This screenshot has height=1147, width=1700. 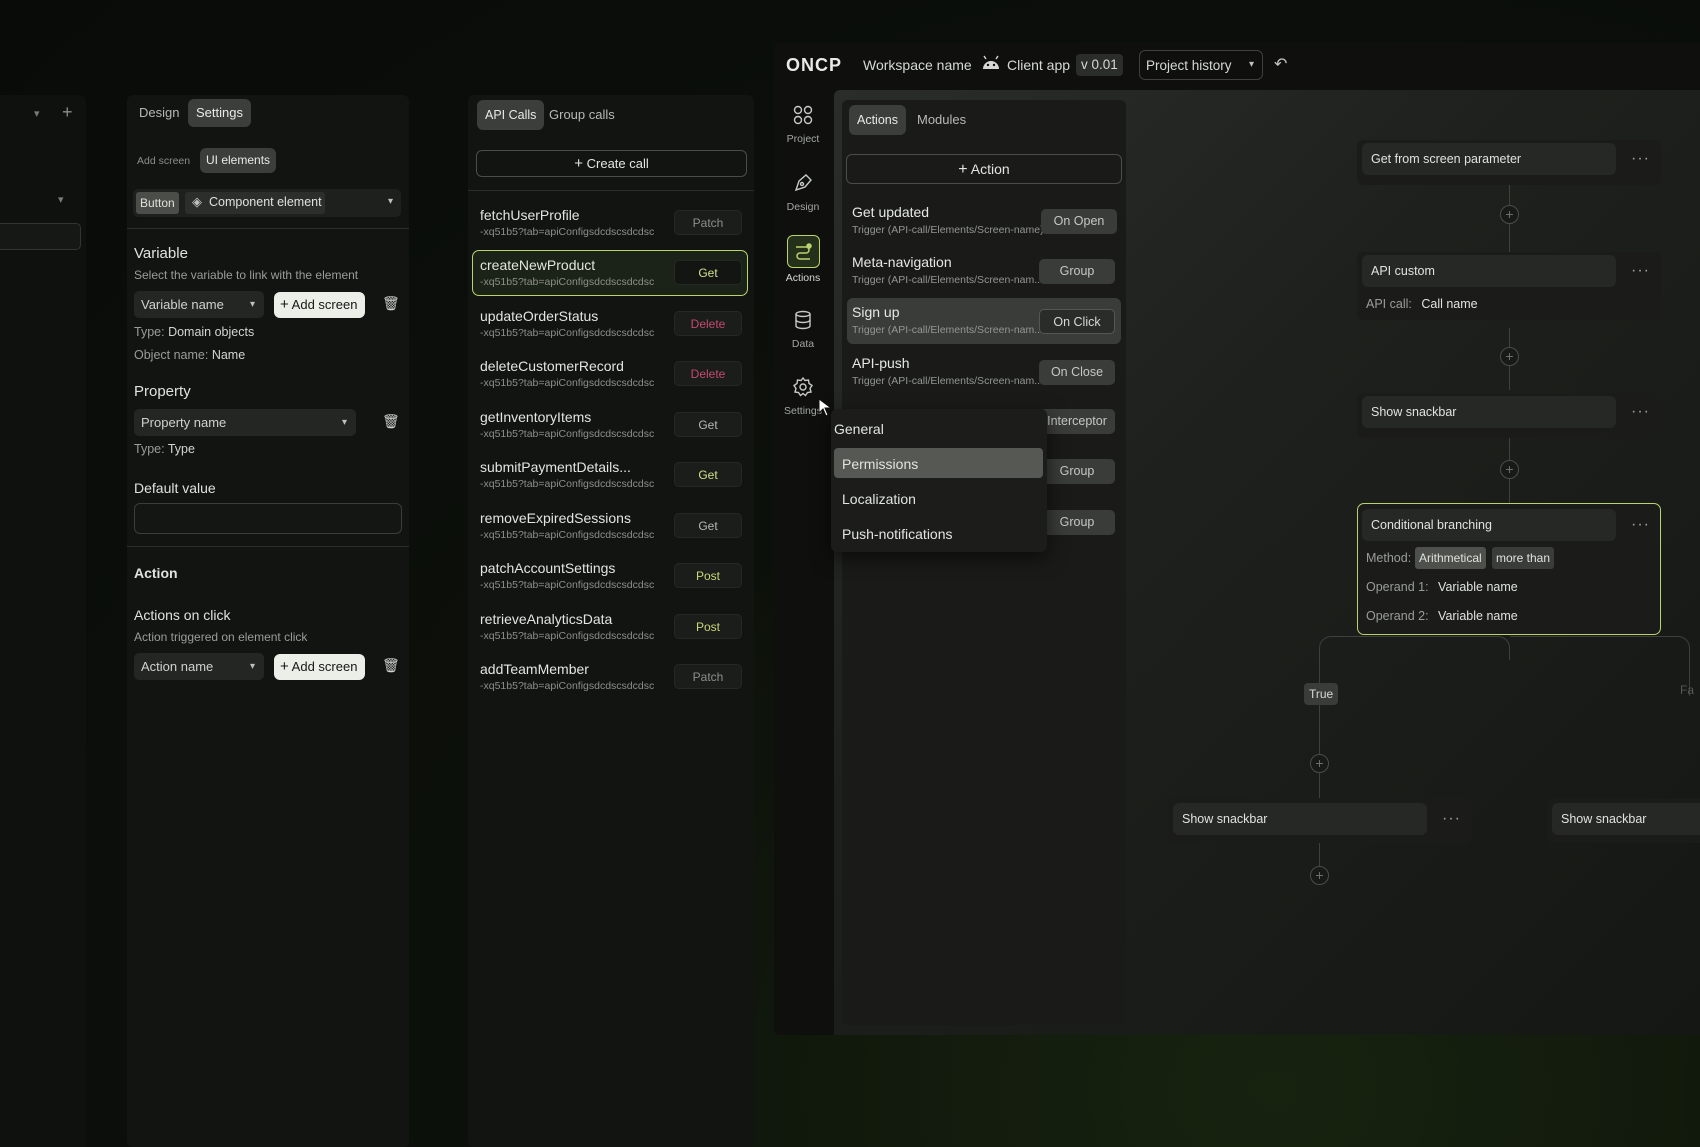 I want to click on trigger-badge: Group, so click(x=1077, y=522).